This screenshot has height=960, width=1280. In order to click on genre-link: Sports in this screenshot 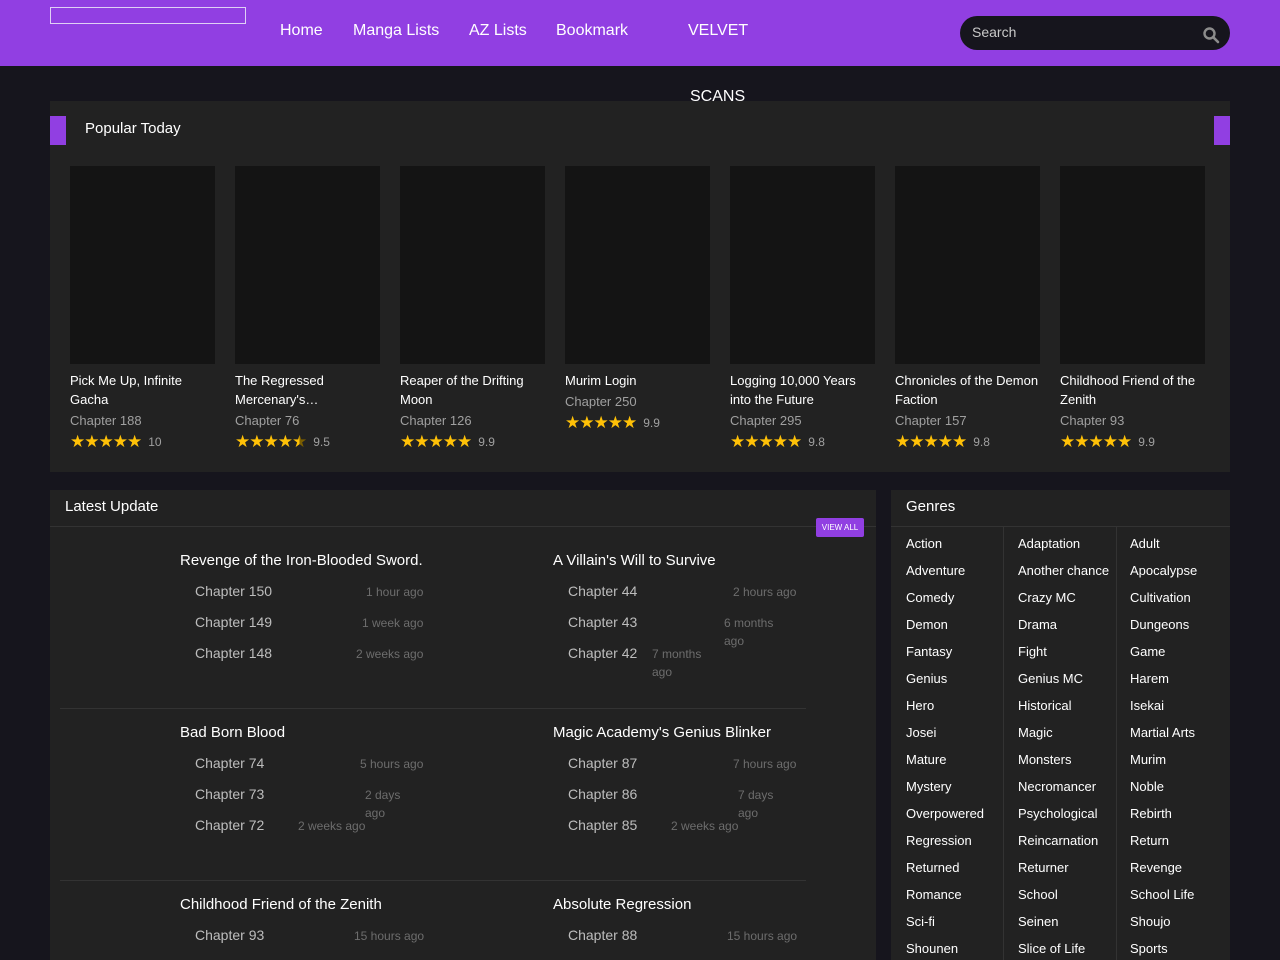, I will do `click(1149, 949)`.